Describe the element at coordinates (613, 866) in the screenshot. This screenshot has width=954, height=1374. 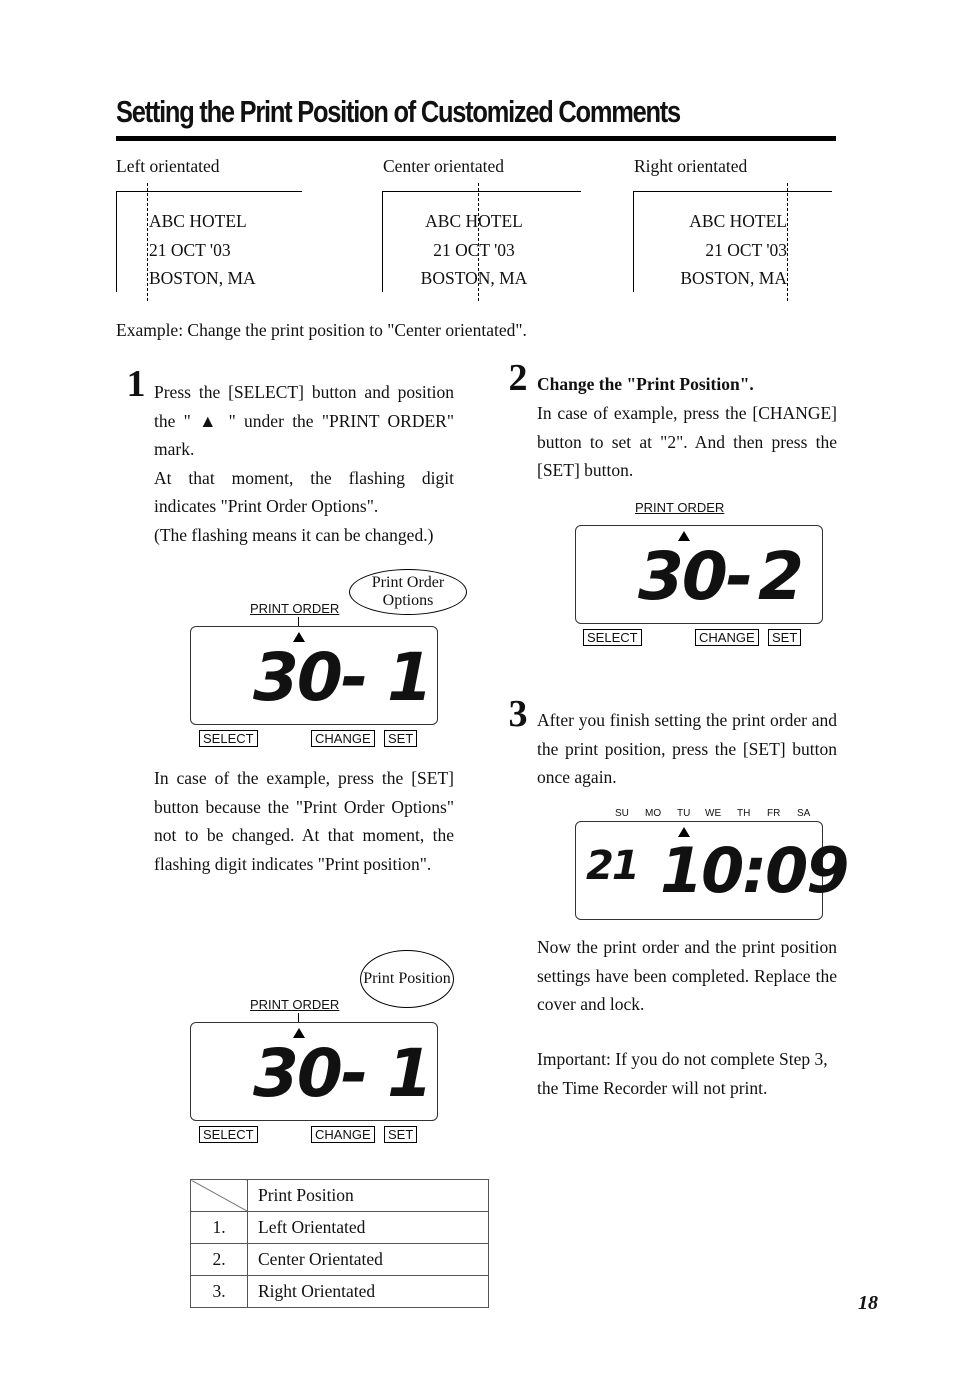
I see `lcd-date: 21` at that location.